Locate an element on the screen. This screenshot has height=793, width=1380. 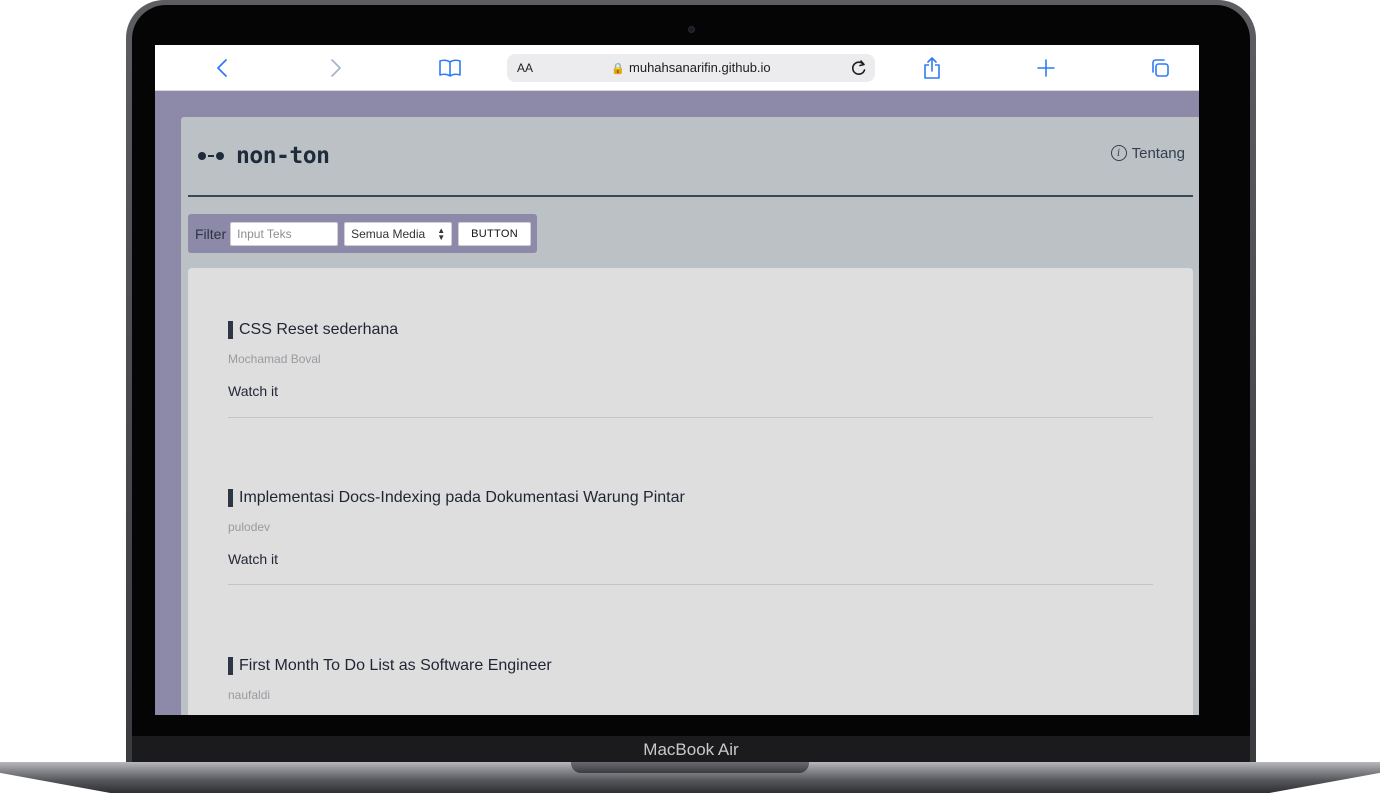
filter-text-input is located at coordinates (284, 233).